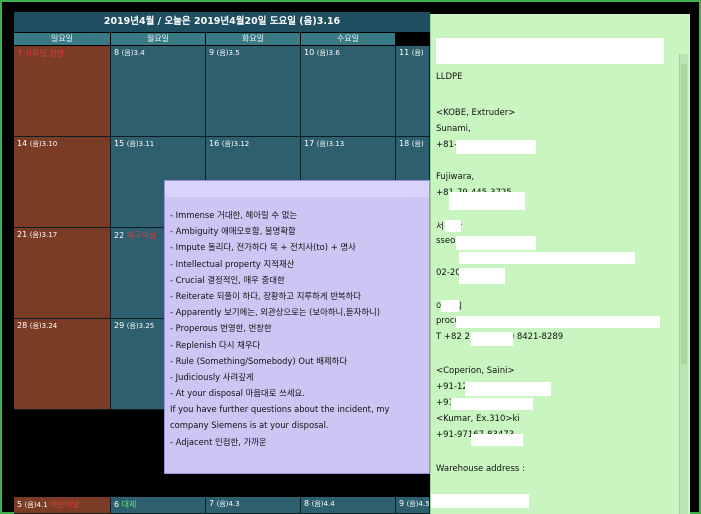  Describe the element at coordinates (480, 469) in the screenshot. I see `memo-line: Warehouse address :` at that location.